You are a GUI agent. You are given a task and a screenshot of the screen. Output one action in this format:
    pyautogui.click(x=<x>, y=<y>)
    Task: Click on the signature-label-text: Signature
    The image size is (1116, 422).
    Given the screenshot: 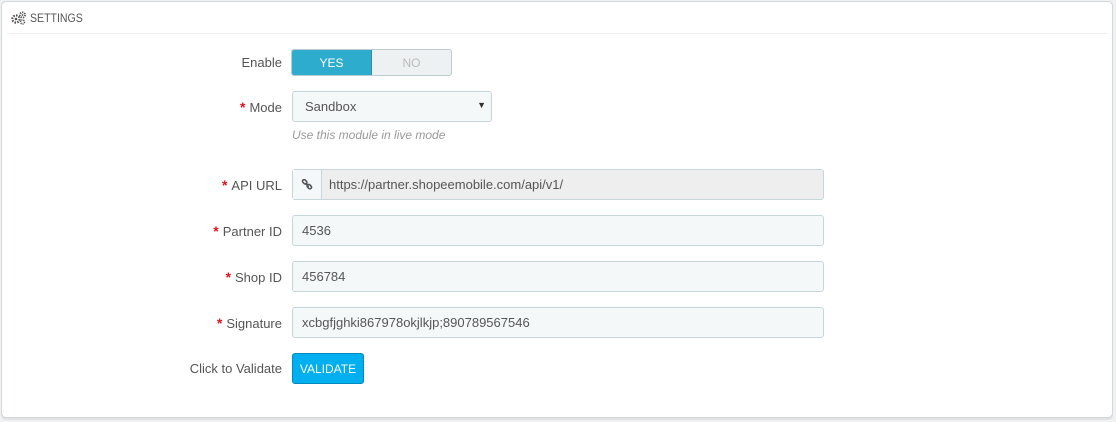 What is the action you would take?
    pyautogui.click(x=254, y=323)
    